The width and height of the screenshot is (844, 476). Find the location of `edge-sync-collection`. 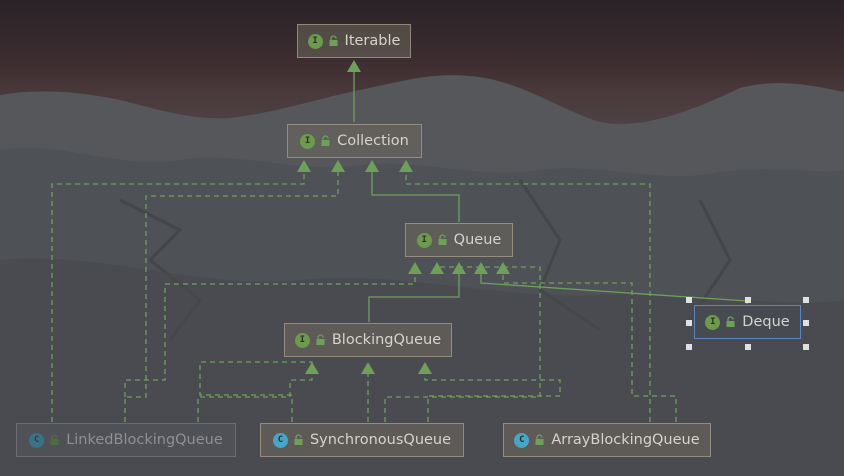

edge-sync-collection is located at coordinates (256, 391).